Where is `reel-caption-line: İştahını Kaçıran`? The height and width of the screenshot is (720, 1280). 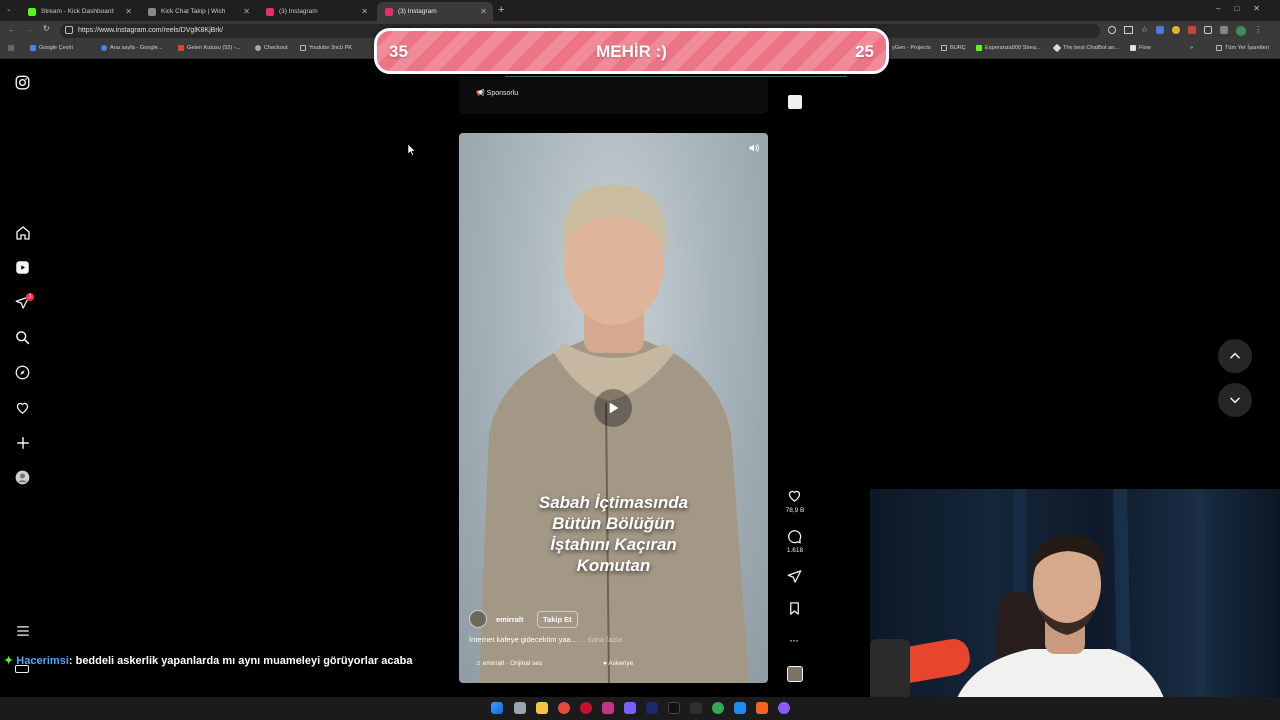
reel-caption-line: İştahını Kaçıran is located at coordinates (613, 544).